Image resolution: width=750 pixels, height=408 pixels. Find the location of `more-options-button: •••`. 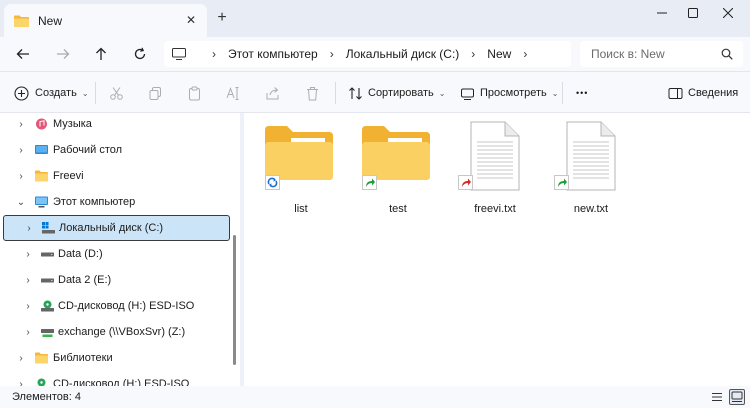

more-options-button: ••• is located at coordinates (582, 93).